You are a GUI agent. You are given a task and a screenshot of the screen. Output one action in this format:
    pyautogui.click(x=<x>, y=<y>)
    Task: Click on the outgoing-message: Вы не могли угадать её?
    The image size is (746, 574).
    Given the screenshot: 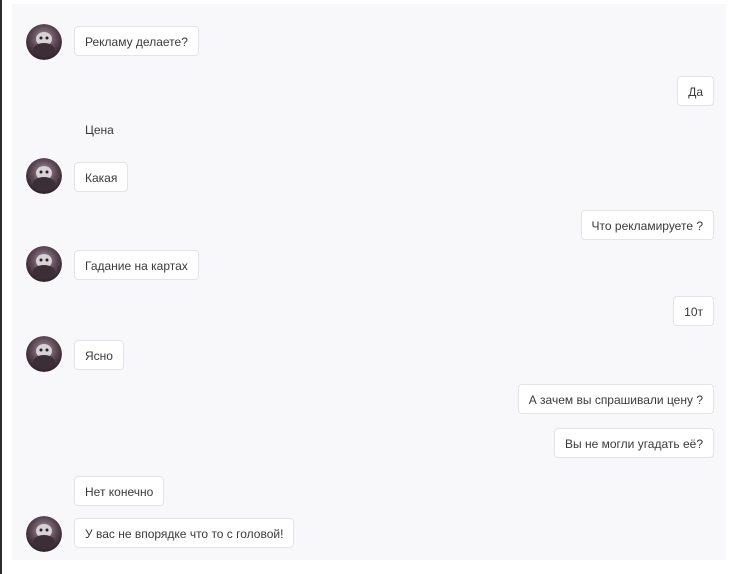 What is the action you would take?
    pyautogui.click(x=634, y=443)
    